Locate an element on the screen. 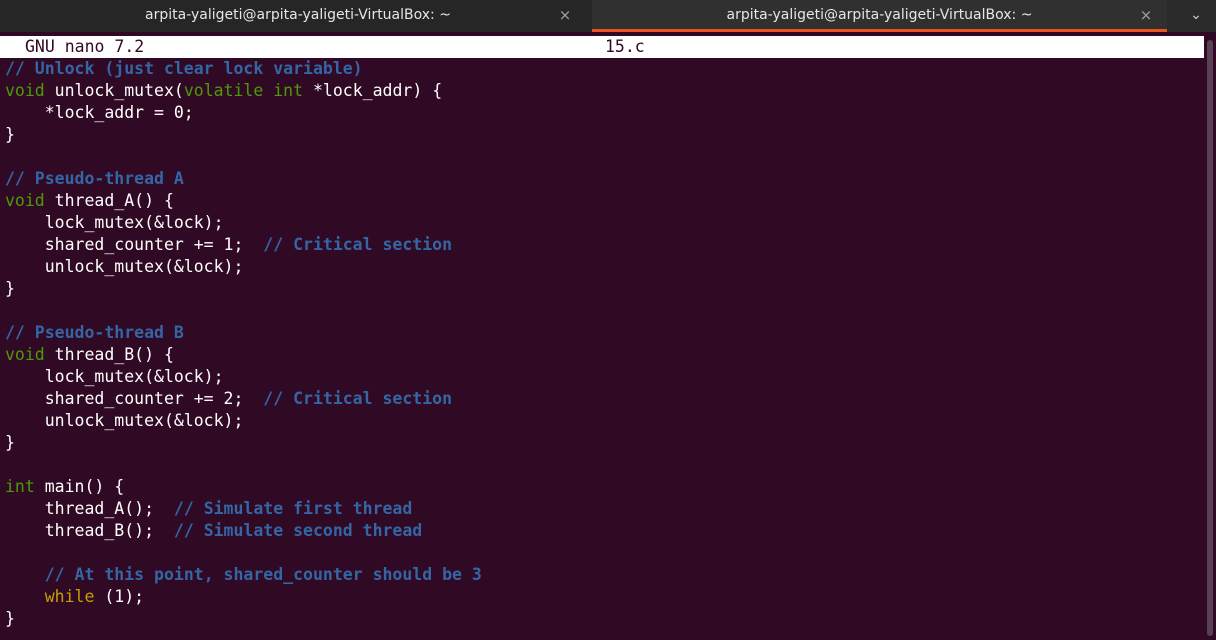 The width and height of the screenshot is (1216, 640). code-token-type: volatile is located at coordinates (223, 90).